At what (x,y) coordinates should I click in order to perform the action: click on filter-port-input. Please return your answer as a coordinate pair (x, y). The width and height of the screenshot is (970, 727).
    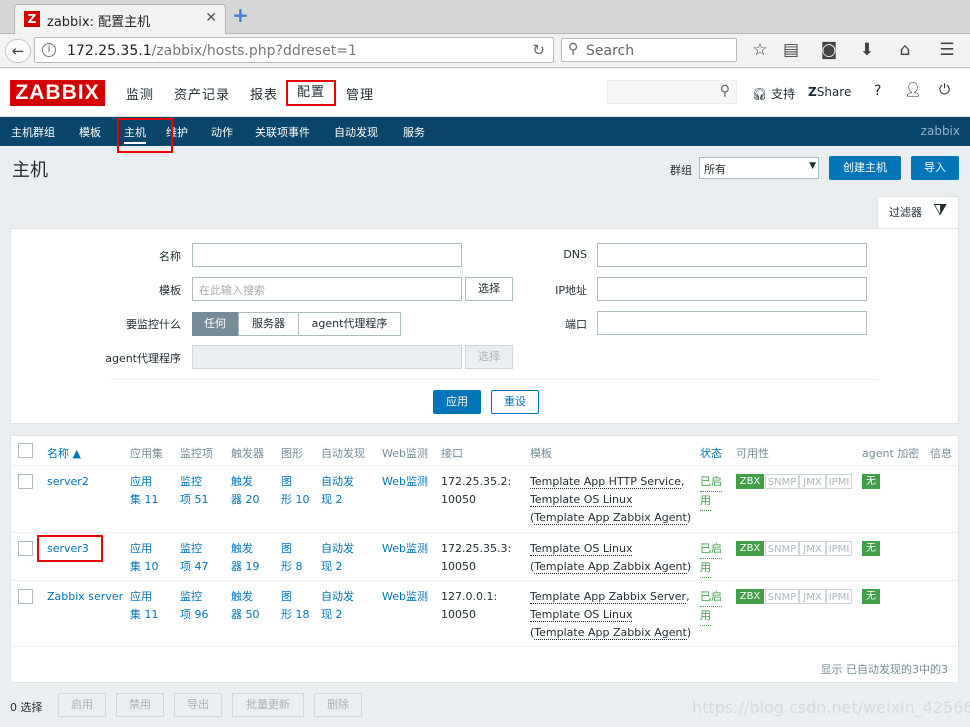
    Looking at the image, I should click on (732, 323).